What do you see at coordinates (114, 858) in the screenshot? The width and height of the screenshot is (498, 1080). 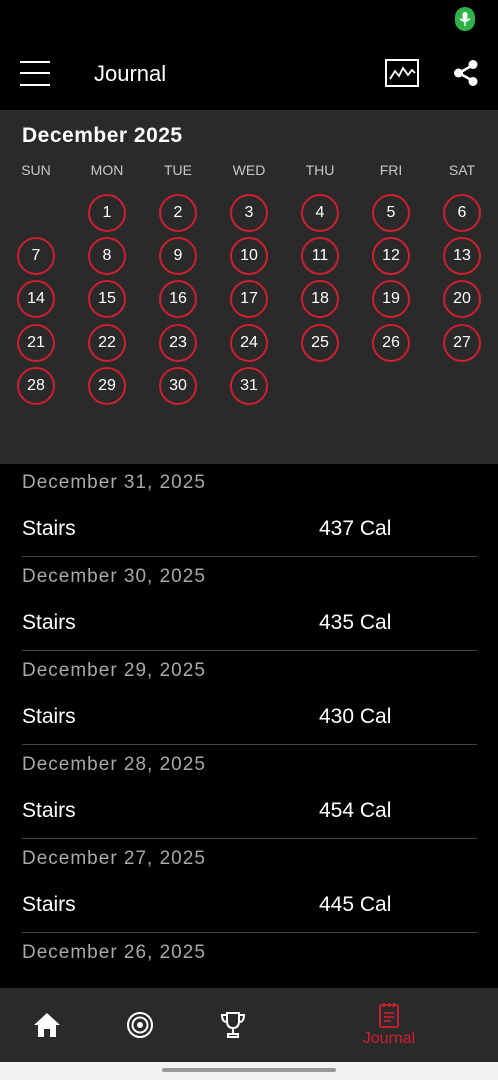 I see `entry-date: December 27, 2025` at bounding box center [114, 858].